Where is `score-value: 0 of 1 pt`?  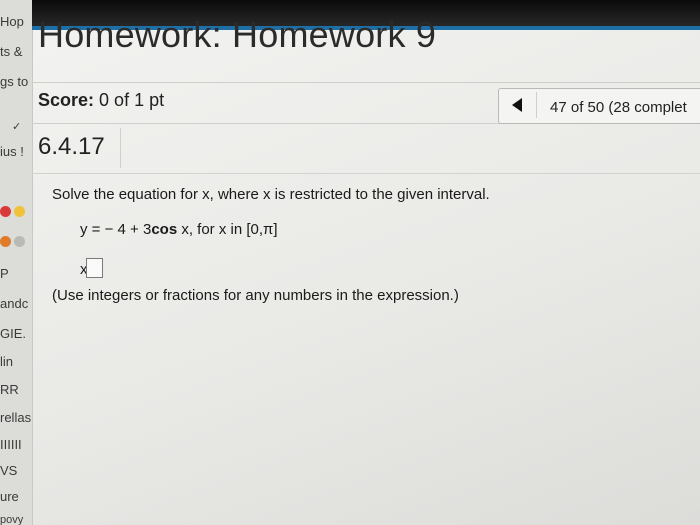 score-value: 0 of 1 pt is located at coordinates (132, 100).